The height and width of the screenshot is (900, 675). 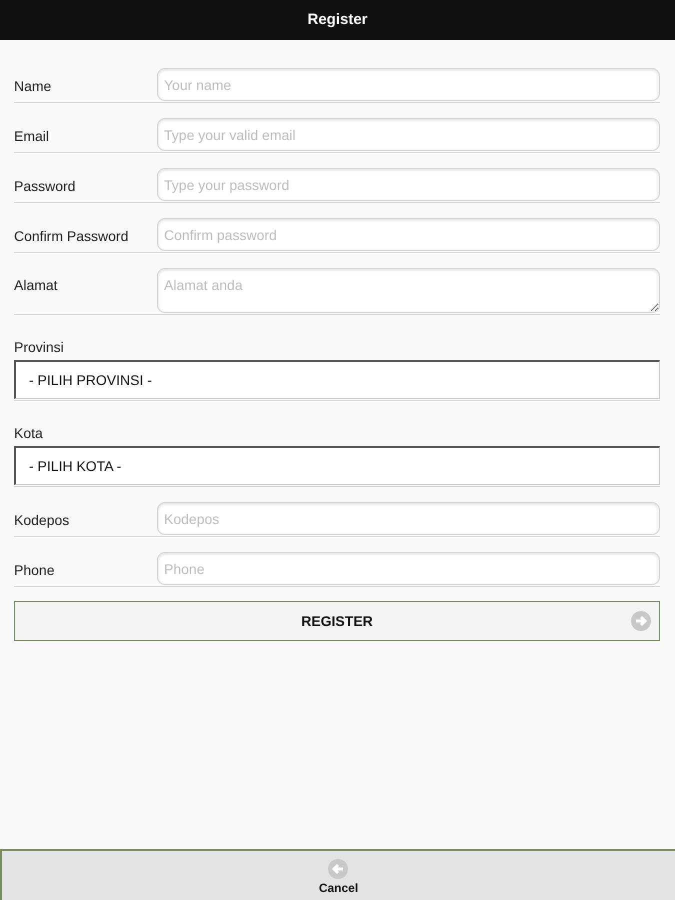 I want to click on input-field: Type your password, so click(x=408, y=184).